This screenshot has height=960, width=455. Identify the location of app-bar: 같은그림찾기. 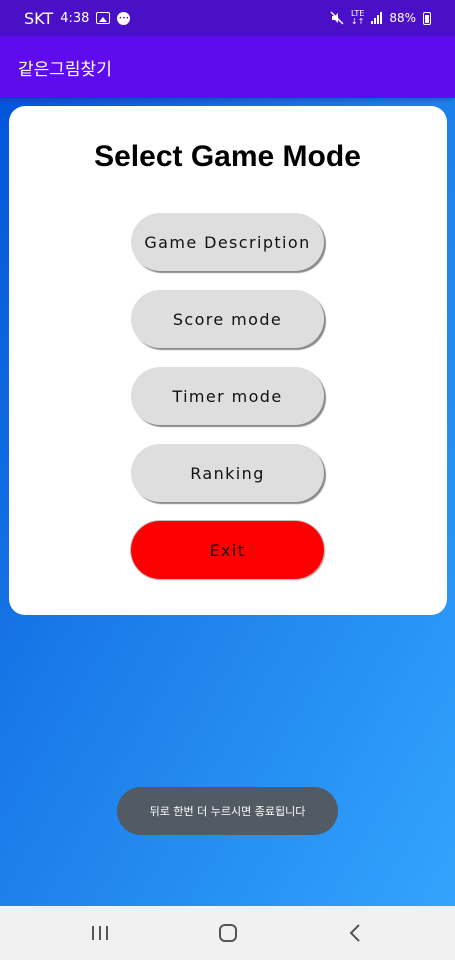
(227, 67).